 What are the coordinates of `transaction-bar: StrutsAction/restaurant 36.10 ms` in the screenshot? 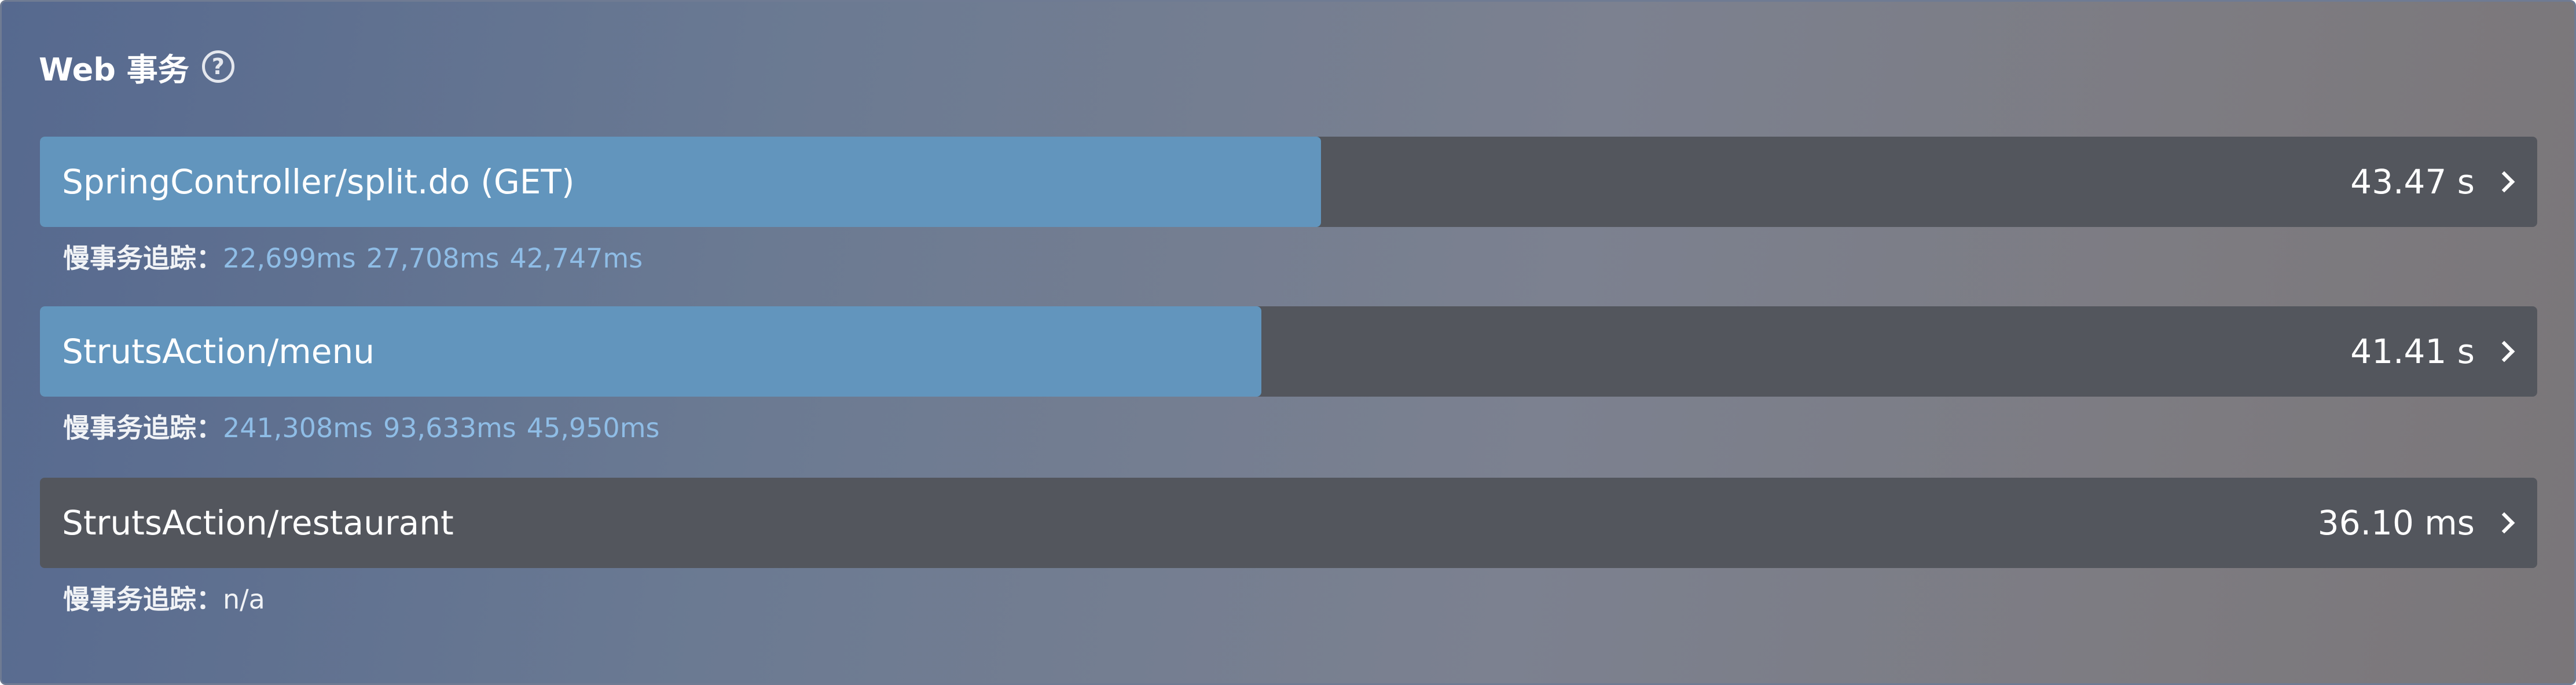 It's located at (1288, 523).